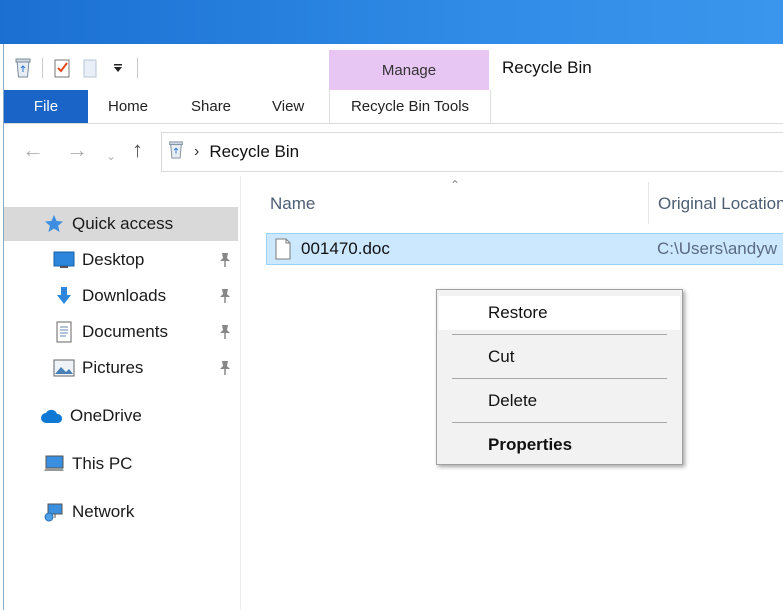 The width and height of the screenshot is (783, 610). What do you see at coordinates (559, 445) in the screenshot?
I see `properties-menu-item: Properties` at bounding box center [559, 445].